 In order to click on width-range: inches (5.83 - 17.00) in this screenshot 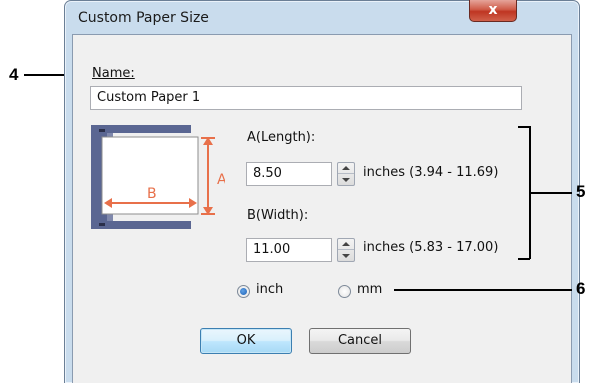, I will do `click(431, 247)`.